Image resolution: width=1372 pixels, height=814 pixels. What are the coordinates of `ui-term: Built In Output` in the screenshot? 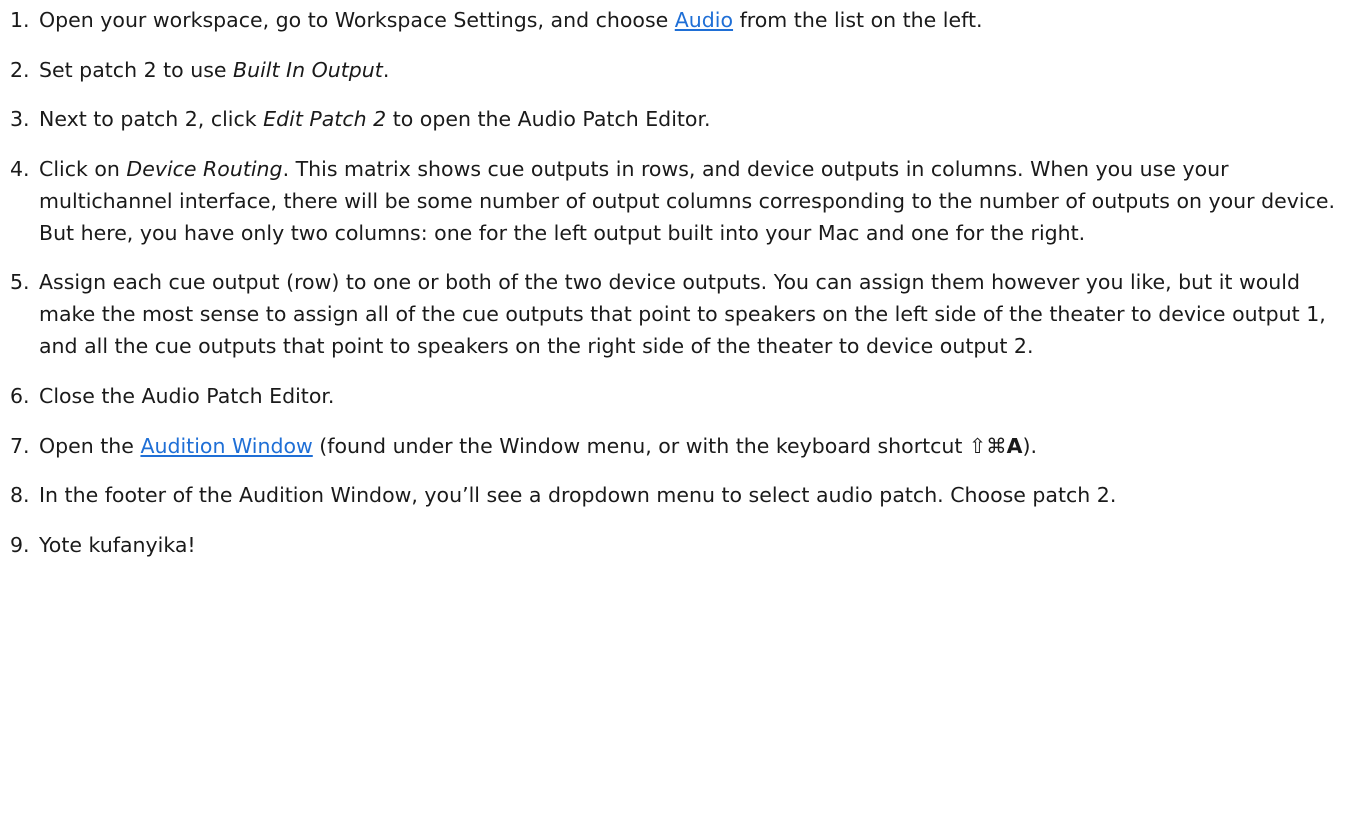 It's located at (308, 69).